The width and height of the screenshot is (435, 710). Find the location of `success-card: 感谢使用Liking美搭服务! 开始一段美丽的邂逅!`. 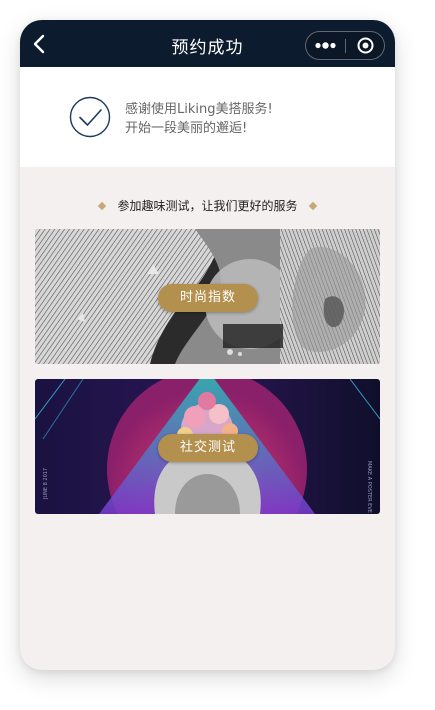

success-card: 感谢使用Liking美搭服务! 开始一段美丽的邂逅! is located at coordinates (207, 117).